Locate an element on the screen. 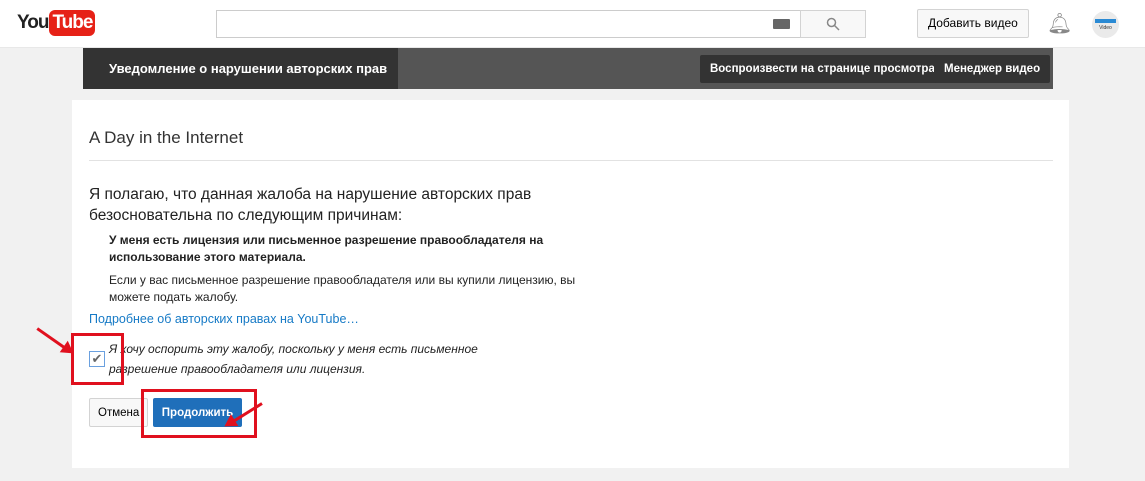 The height and width of the screenshot is (481, 1145). bar-title: Уведомление о нарушении авторских прав is located at coordinates (240, 68).